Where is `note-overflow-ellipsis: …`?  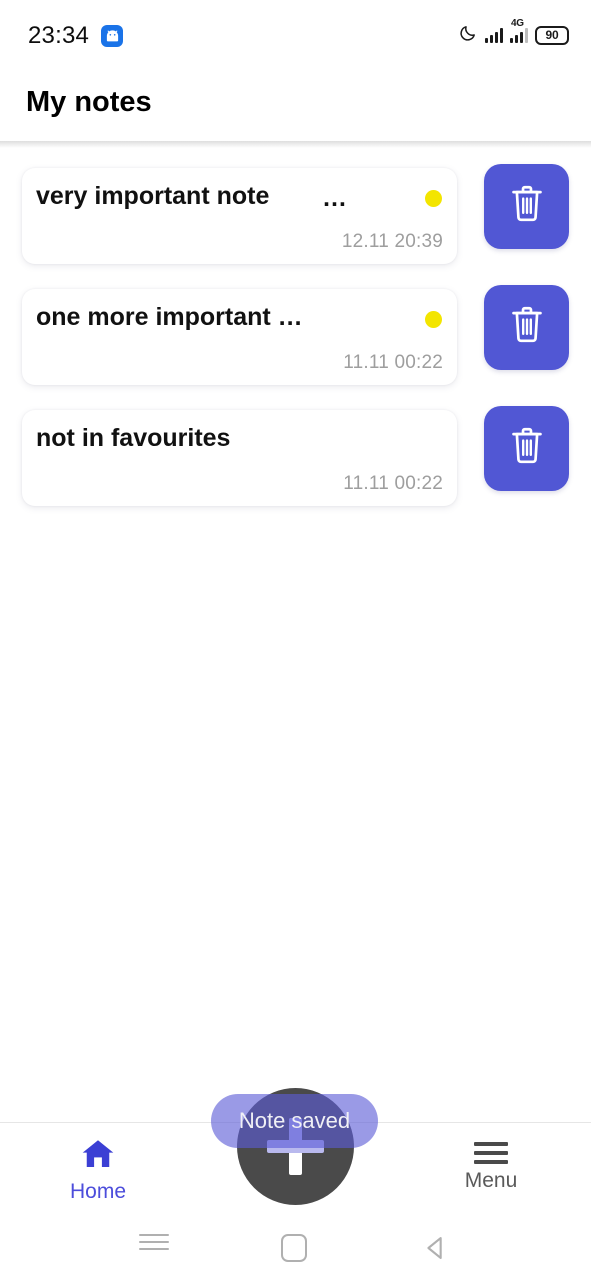 note-overflow-ellipsis: … is located at coordinates (334, 198).